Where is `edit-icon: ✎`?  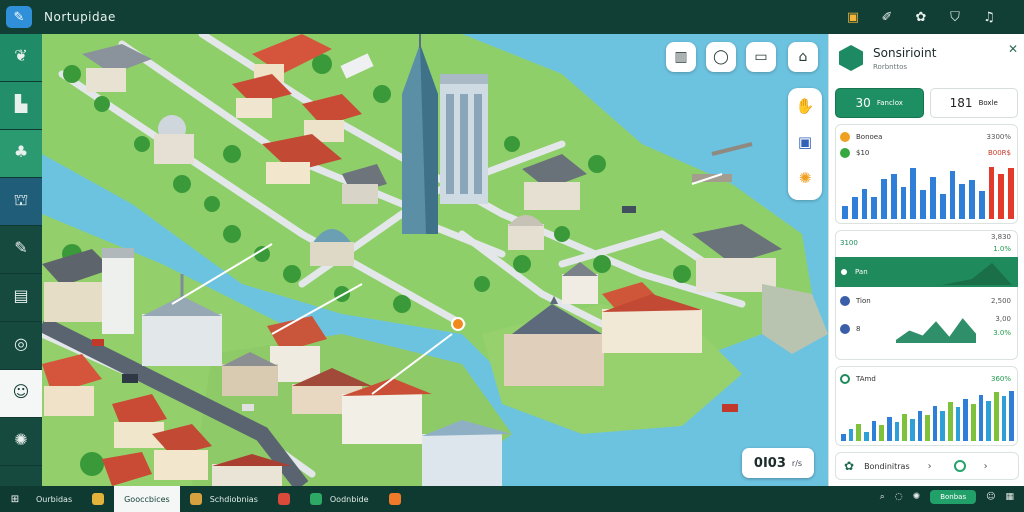 edit-icon: ✎ is located at coordinates (21, 247).